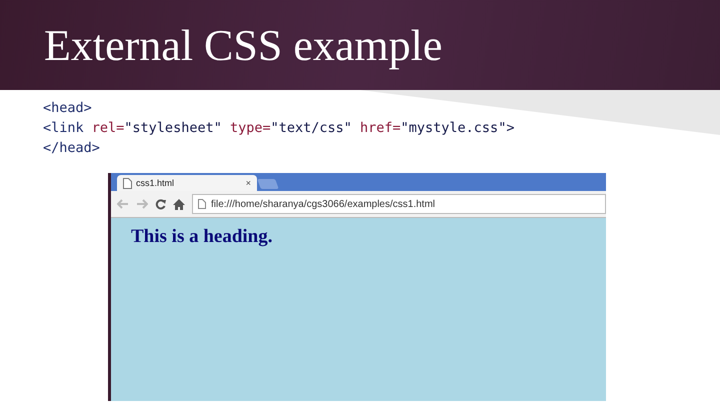 This screenshot has width=720, height=405. What do you see at coordinates (160, 204) in the screenshot?
I see `reload-icon` at bounding box center [160, 204].